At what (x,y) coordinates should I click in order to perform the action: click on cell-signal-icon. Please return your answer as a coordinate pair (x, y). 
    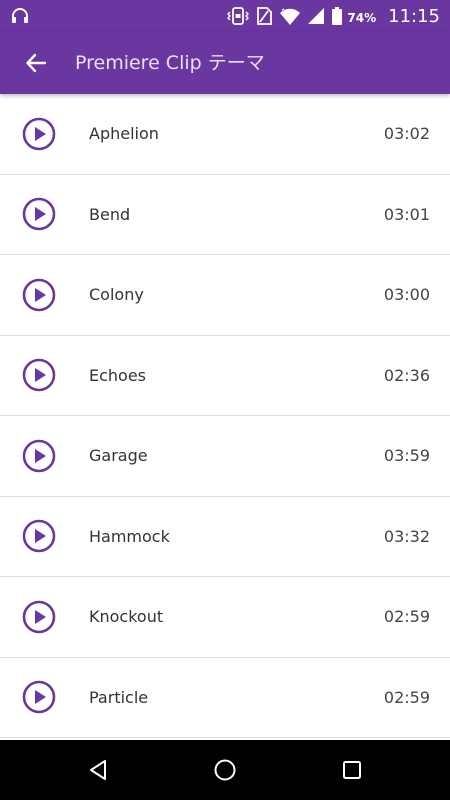
    Looking at the image, I should click on (316, 16).